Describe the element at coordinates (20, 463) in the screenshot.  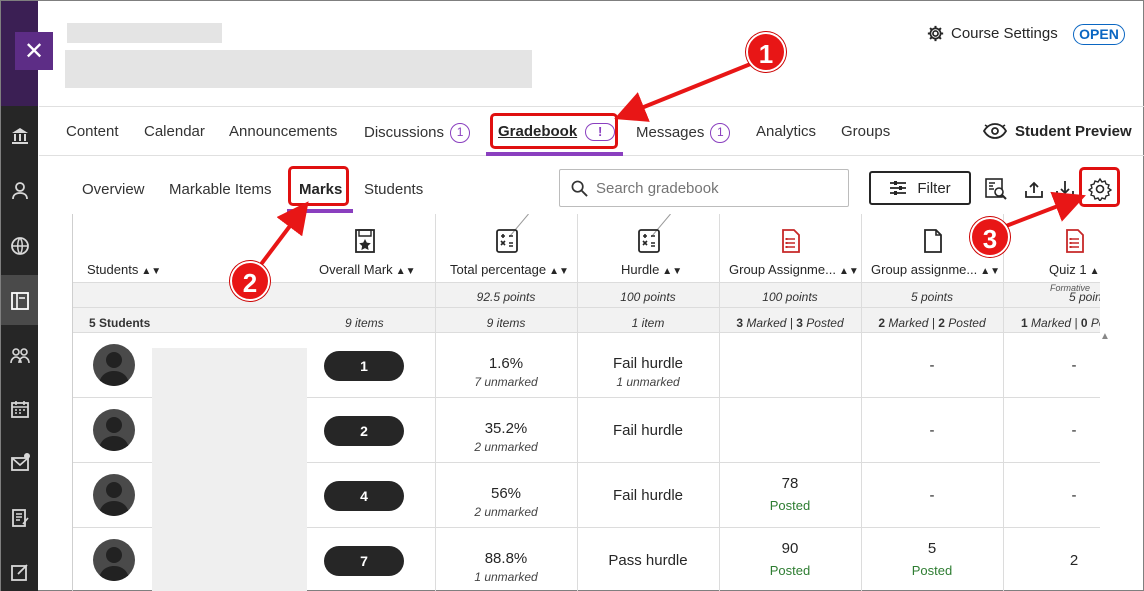
I see `messages-icon` at that location.